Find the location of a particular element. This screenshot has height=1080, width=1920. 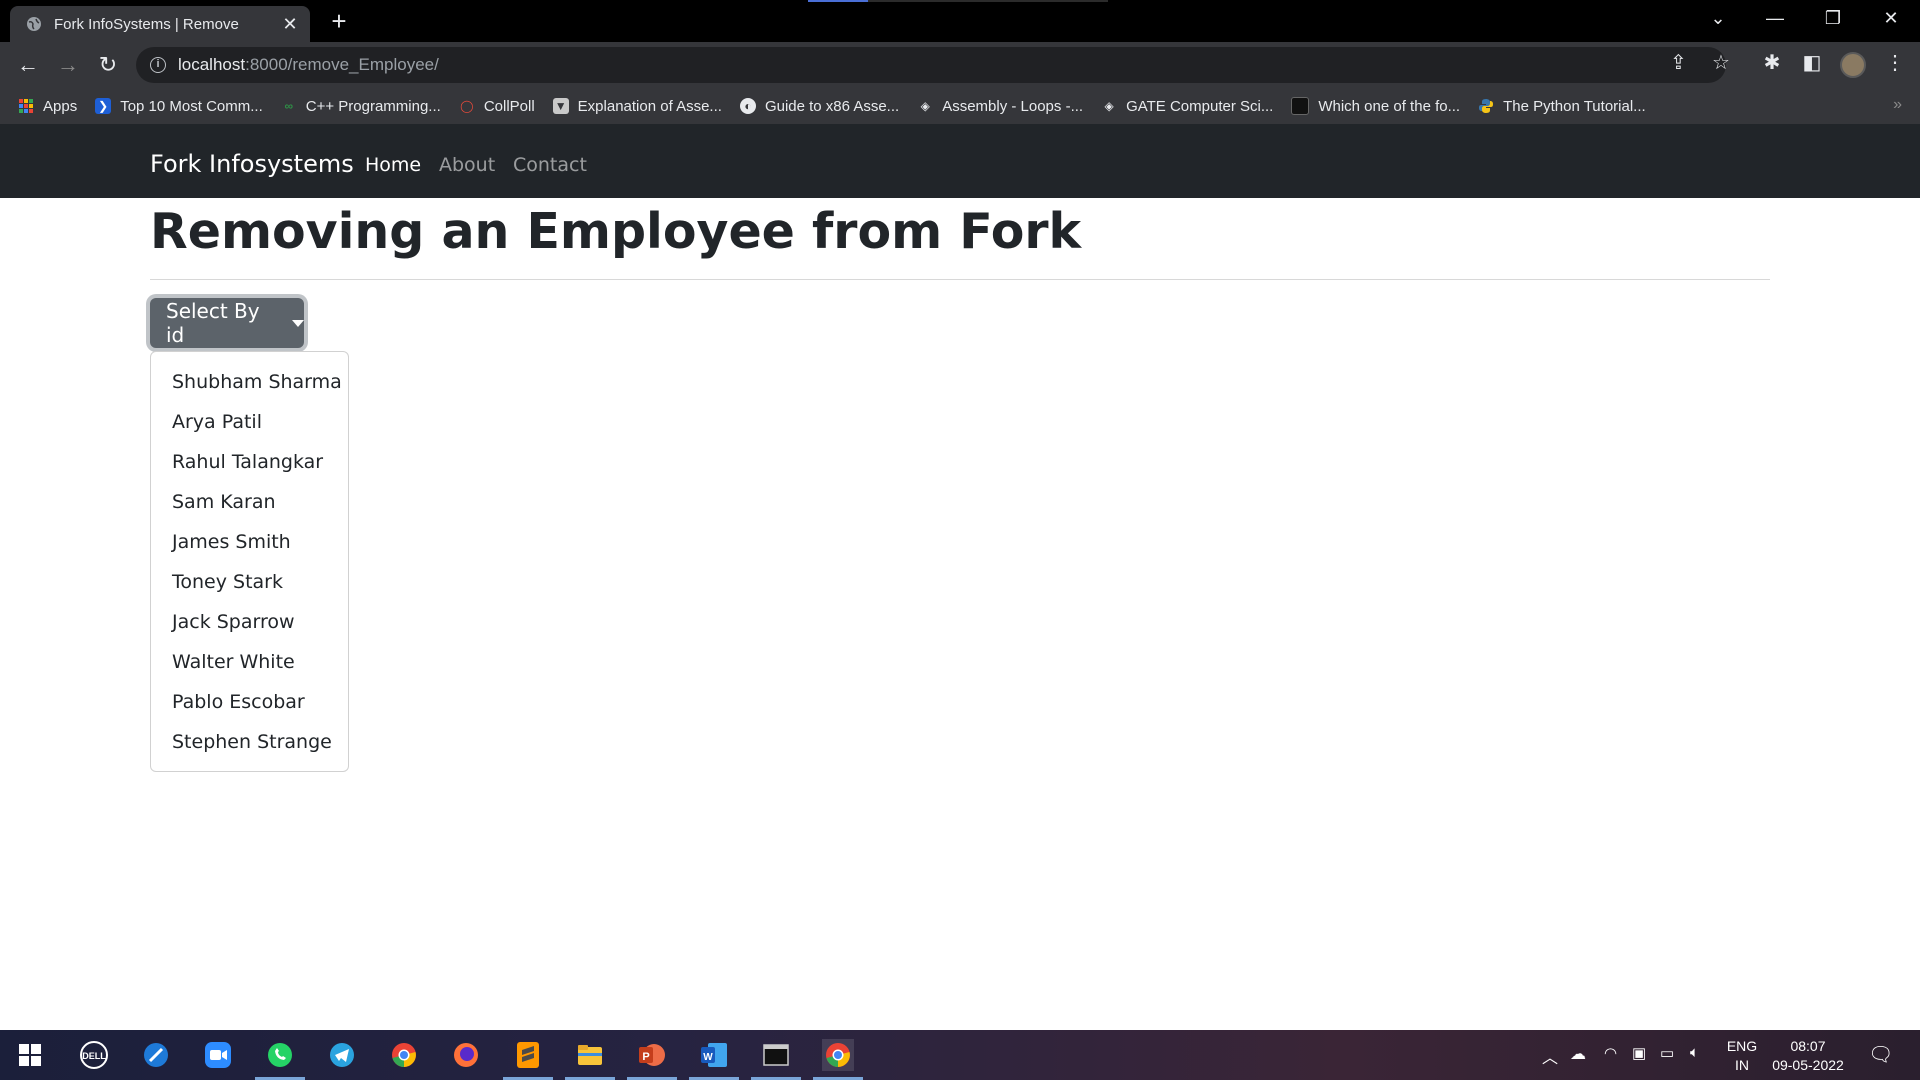

powerpoint-icon: P is located at coordinates (652, 1059).